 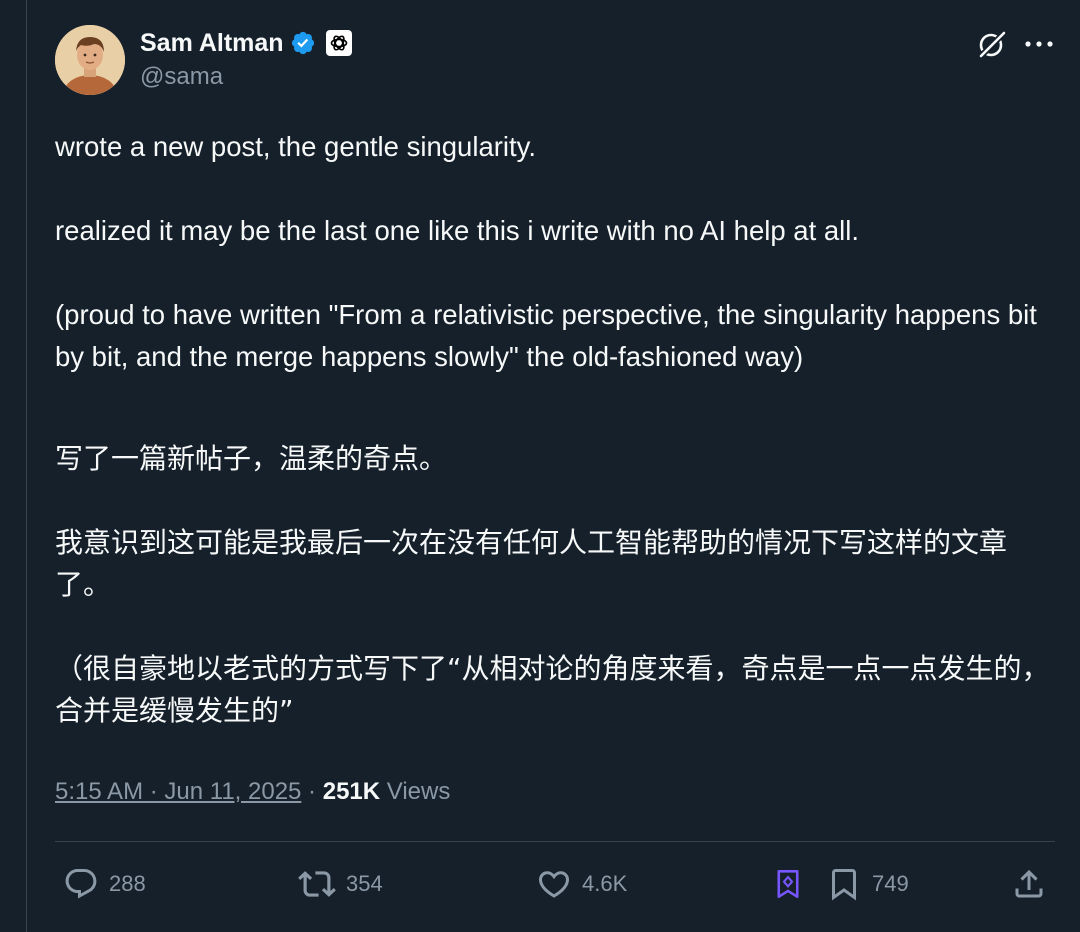 I want to click on grok-bookmark-icon, so click(x=788, y=884).